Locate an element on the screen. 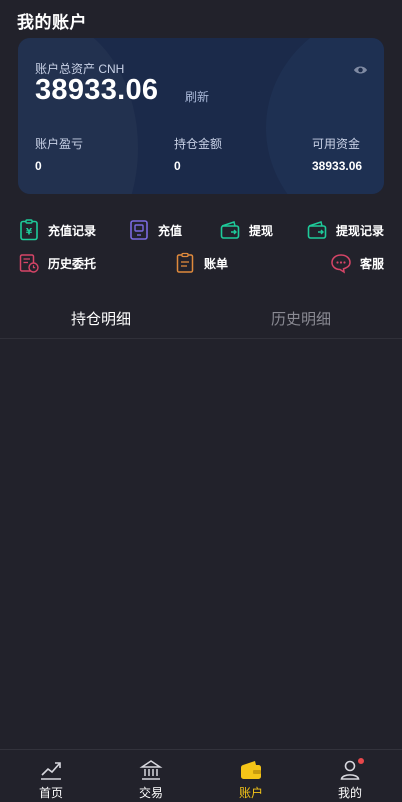 This screenshot has height=802, width=402. customer-service-label: 客服 is located at coordinates (372, 263).